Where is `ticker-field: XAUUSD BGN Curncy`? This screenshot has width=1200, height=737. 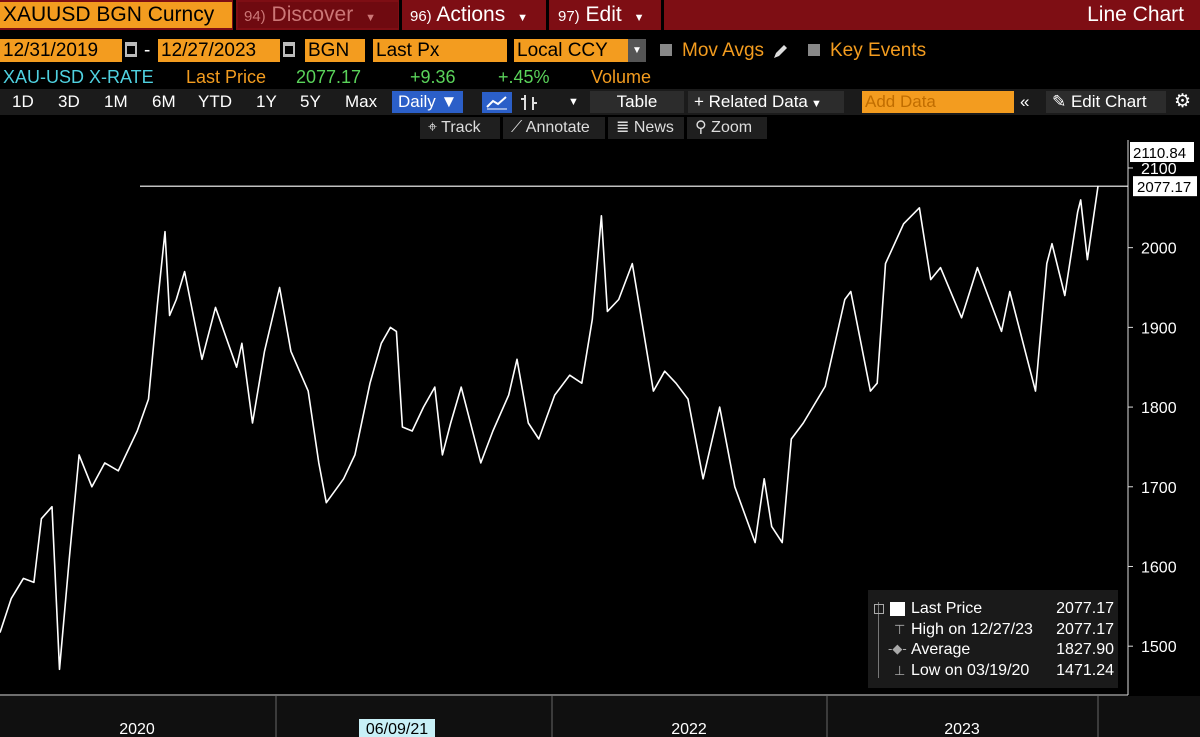
ticker-field: XAUUSD BGN Curncy is located at coordinates (116, 15).